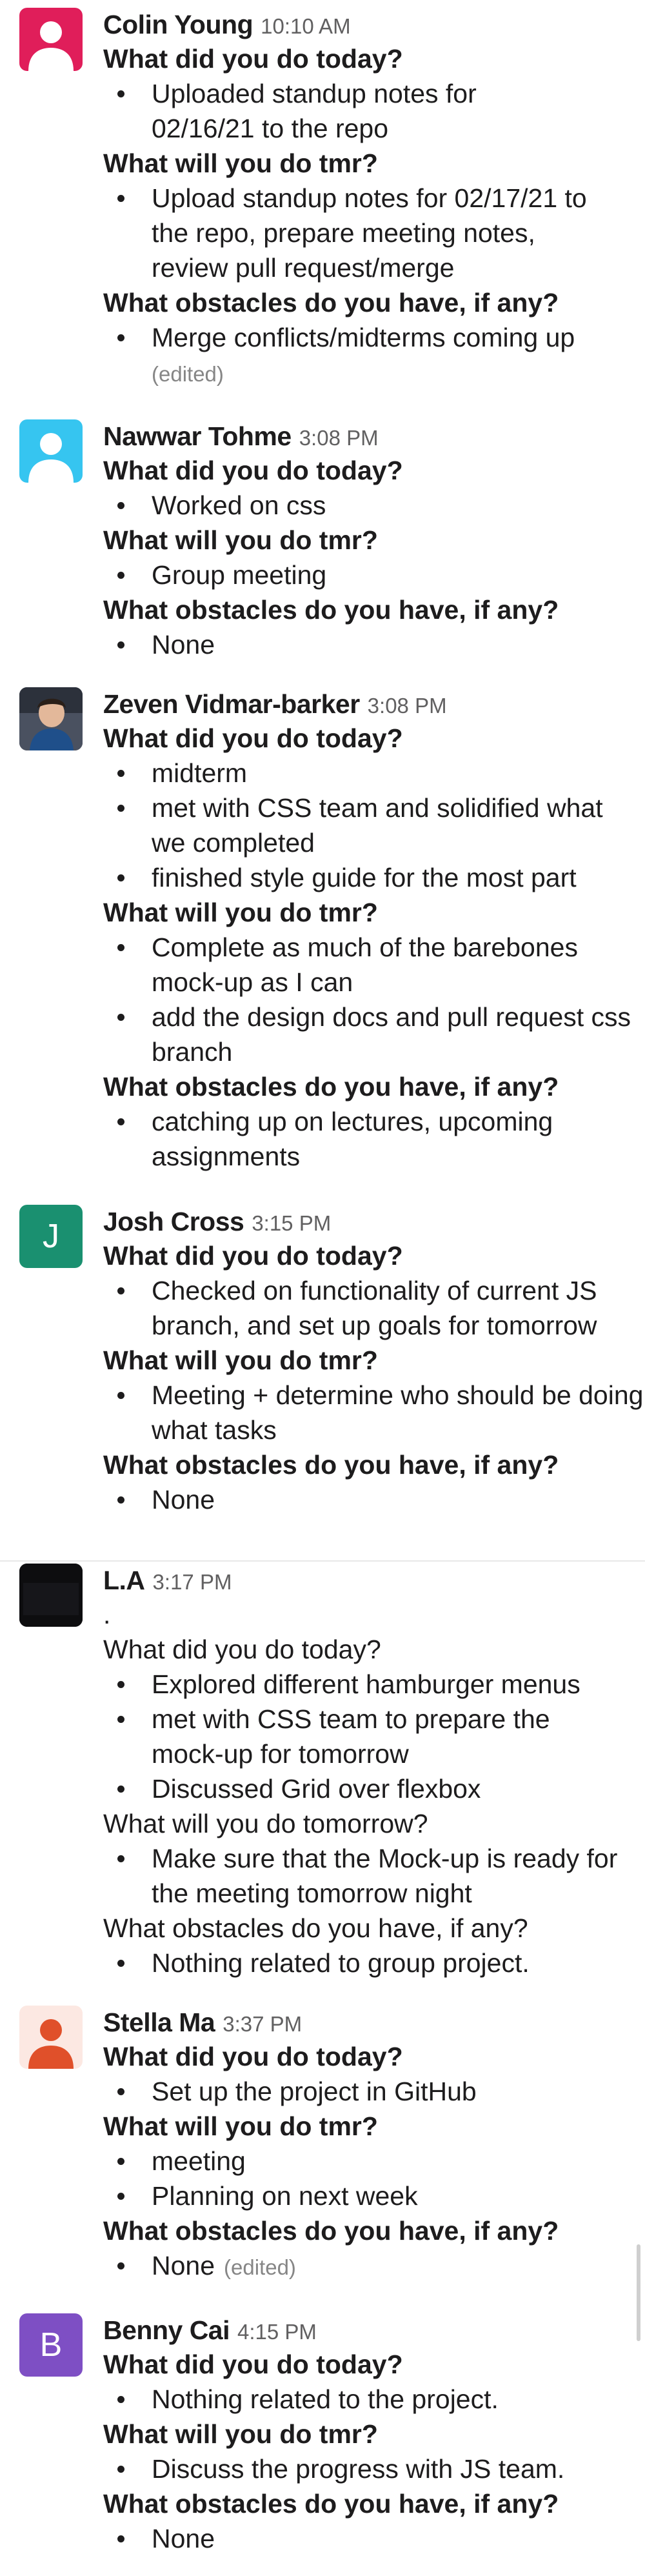  What do you see at coordinates (124, 1580) in the screenshot?
I see `author-name: L.A` at bounding box center [124, 1580].